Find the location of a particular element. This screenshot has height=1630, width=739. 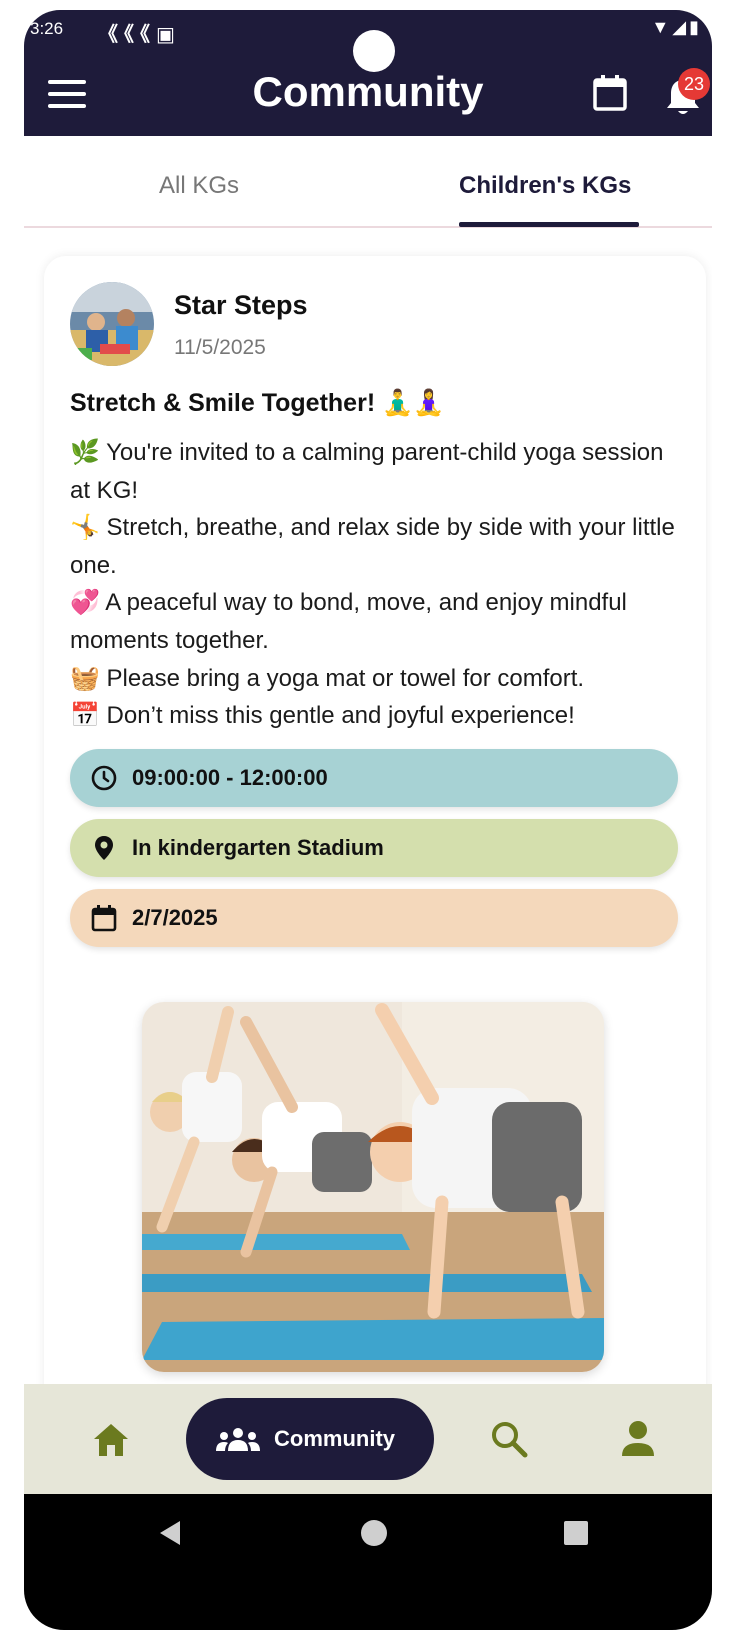

tab-all-kgs: All KGs is located at coordinates (199, 186).